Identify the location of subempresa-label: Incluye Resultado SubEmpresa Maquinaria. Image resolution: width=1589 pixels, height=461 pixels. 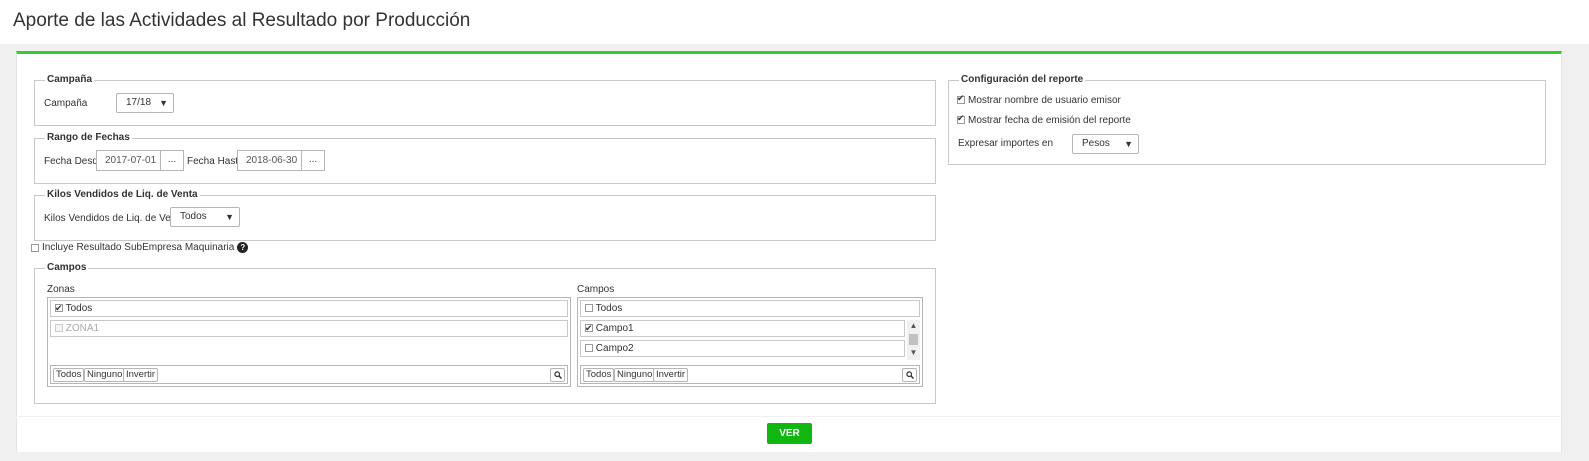
(138, 248).